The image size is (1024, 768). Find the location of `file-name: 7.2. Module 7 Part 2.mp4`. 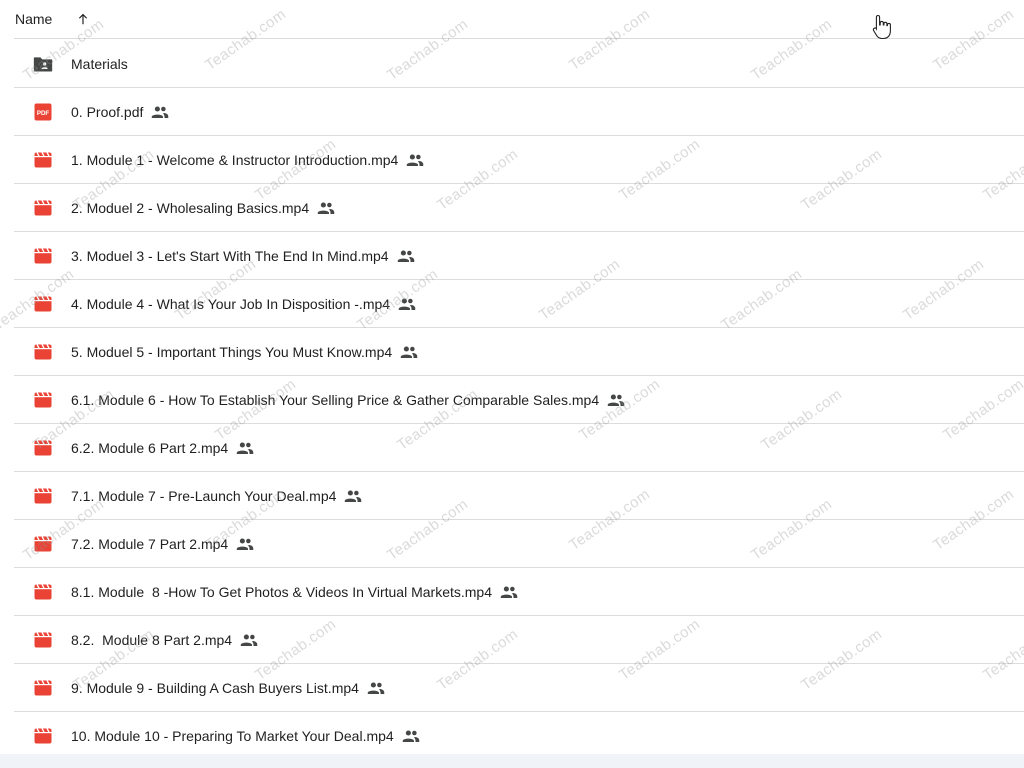

file-name: 7.2. Module 7 Part 2.mp4 is located at coordinates (150, 543).